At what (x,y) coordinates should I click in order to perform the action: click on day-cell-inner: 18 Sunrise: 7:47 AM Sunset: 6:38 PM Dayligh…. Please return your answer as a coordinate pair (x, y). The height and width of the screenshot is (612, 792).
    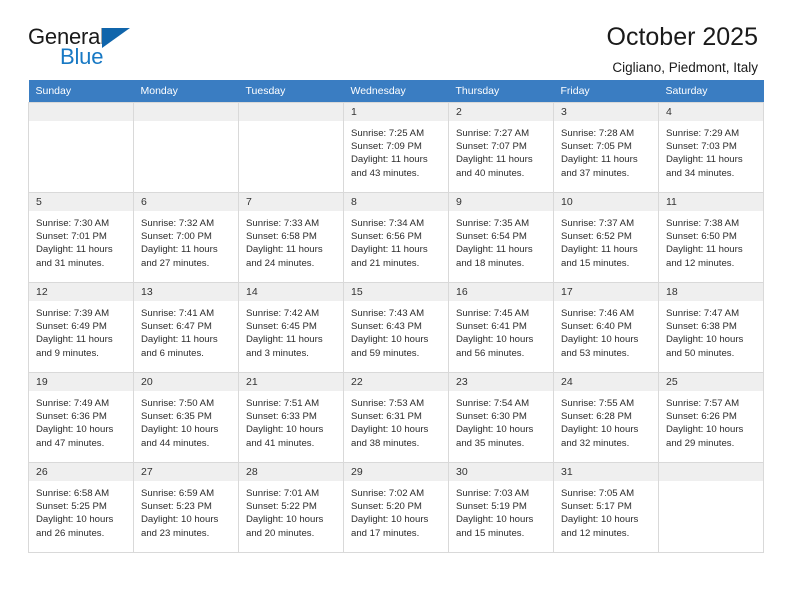
    Looking at the image, I should click on (711, 327).